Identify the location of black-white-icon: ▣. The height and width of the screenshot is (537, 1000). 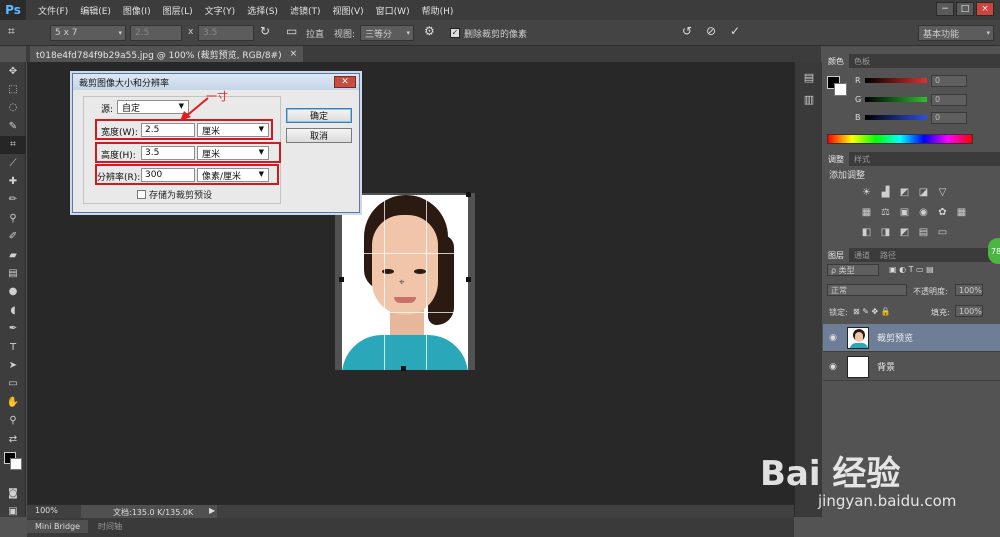
(904, 212).